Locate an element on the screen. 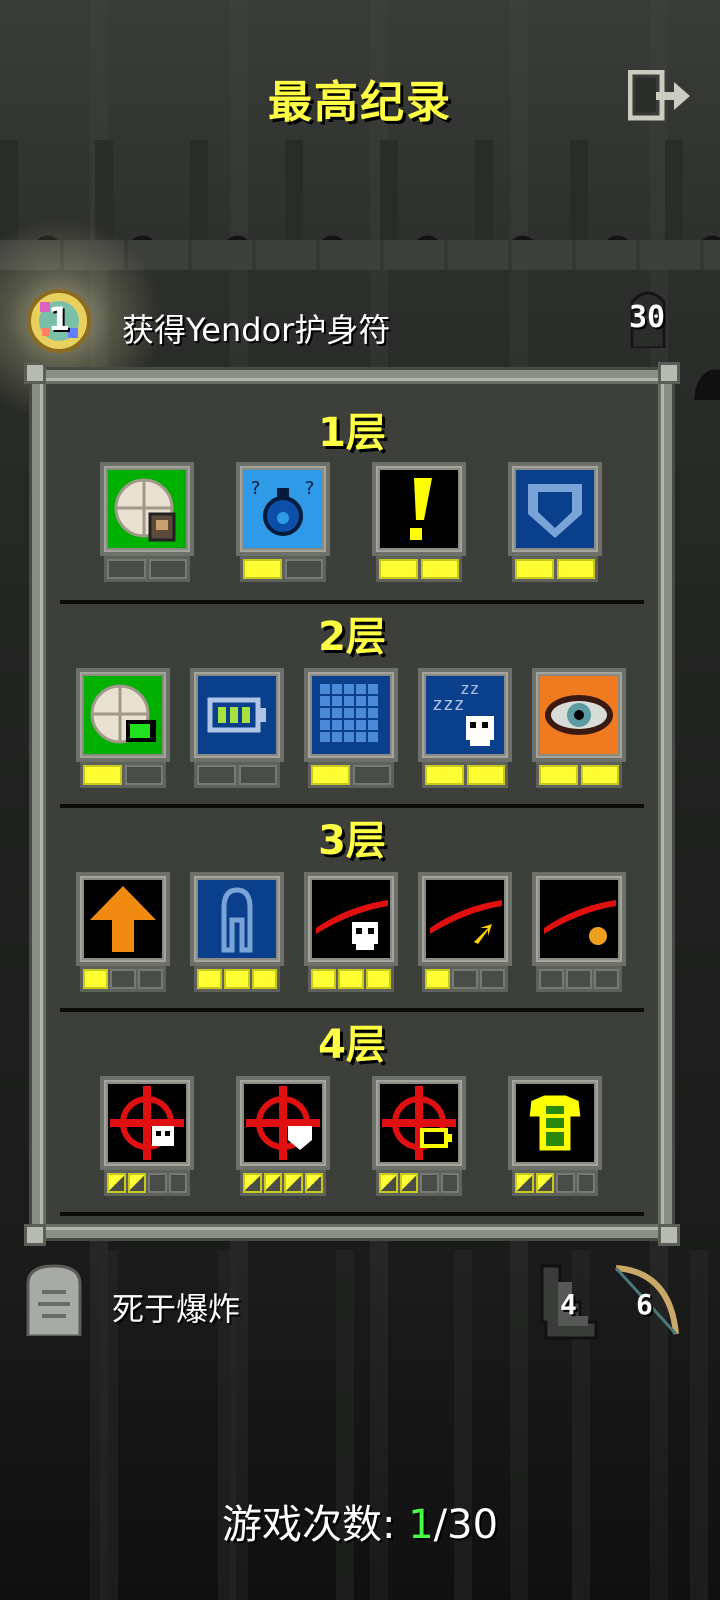  tier-1-title: 1层 is located at coordinates (352, 433).